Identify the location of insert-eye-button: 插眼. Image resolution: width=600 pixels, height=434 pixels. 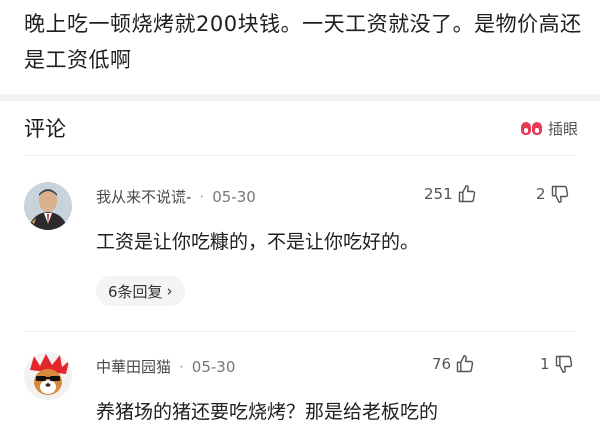
(549, 128).